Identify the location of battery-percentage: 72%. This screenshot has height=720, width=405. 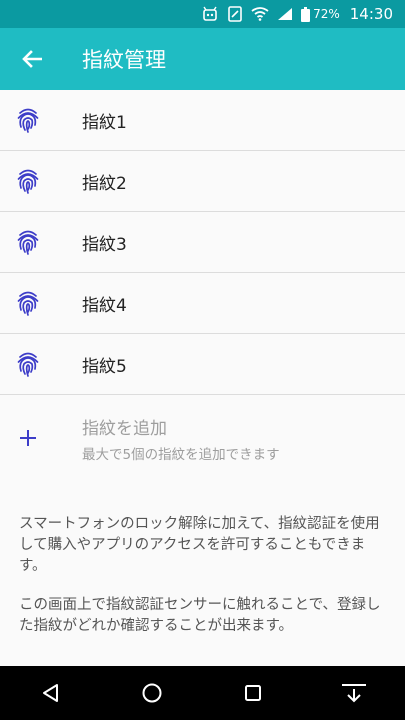
(326, 14).